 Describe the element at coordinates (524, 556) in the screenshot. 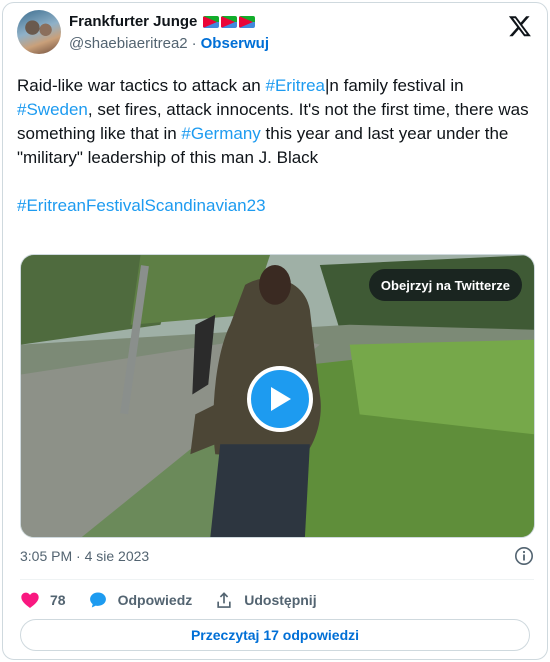

I see `info-icon` at that location.